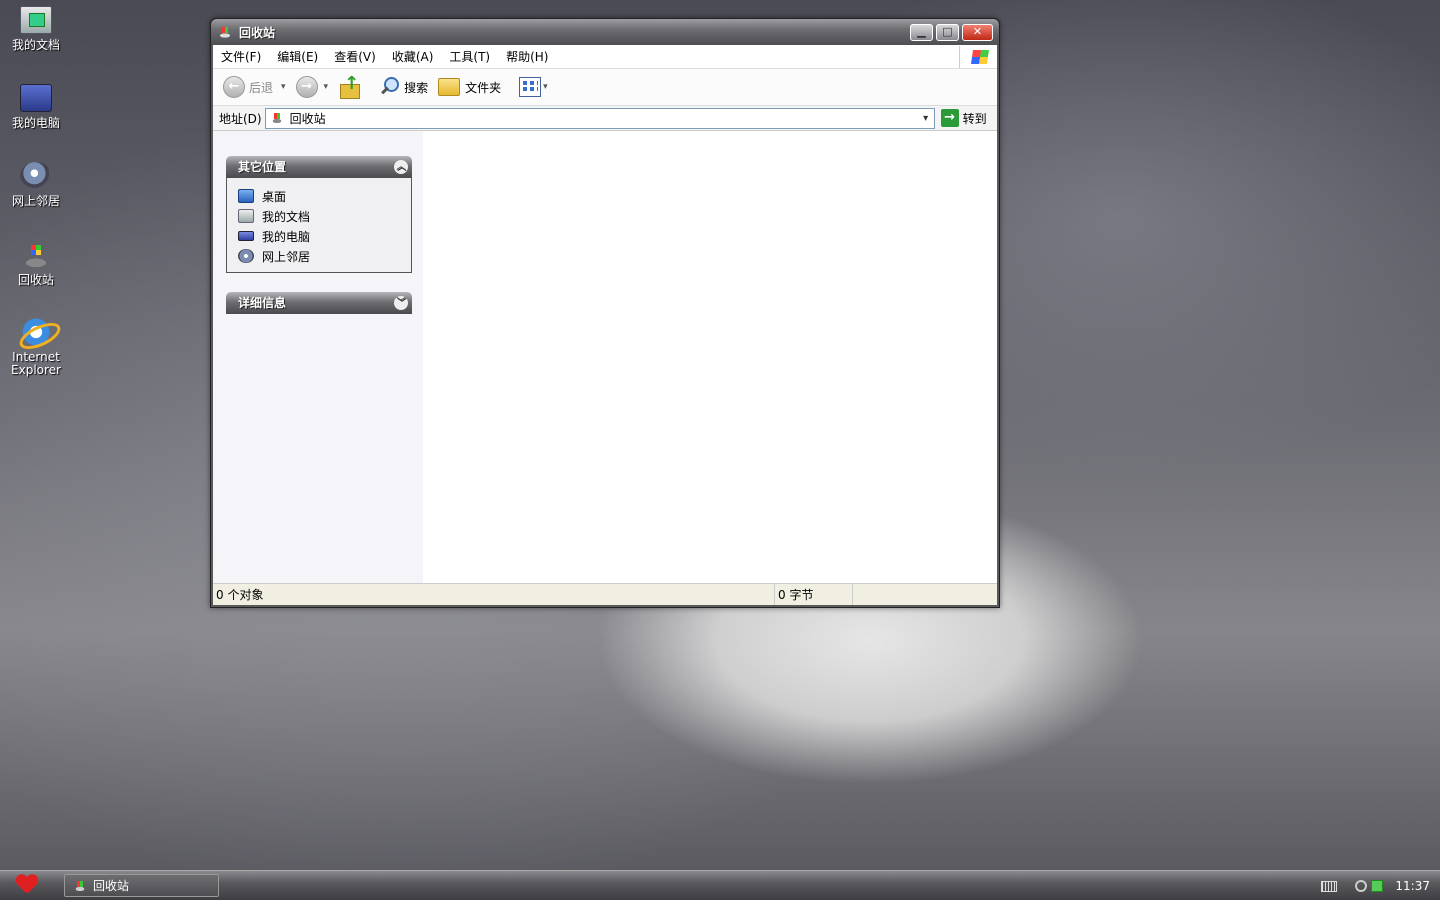 Image resolution: width=1440 pixels, height=900 pixels. What do you see at coordinates (449, 87) in the screenshot?
I see `folder-icon` at bounding box center [449, 87].